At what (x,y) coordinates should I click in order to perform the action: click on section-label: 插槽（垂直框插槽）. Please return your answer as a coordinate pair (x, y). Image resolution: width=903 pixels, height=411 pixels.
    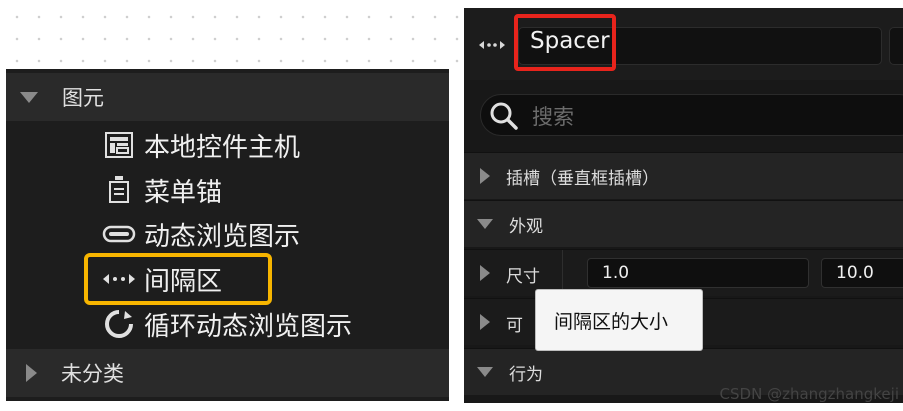
    Looking at the image, I should click on (582, 178).